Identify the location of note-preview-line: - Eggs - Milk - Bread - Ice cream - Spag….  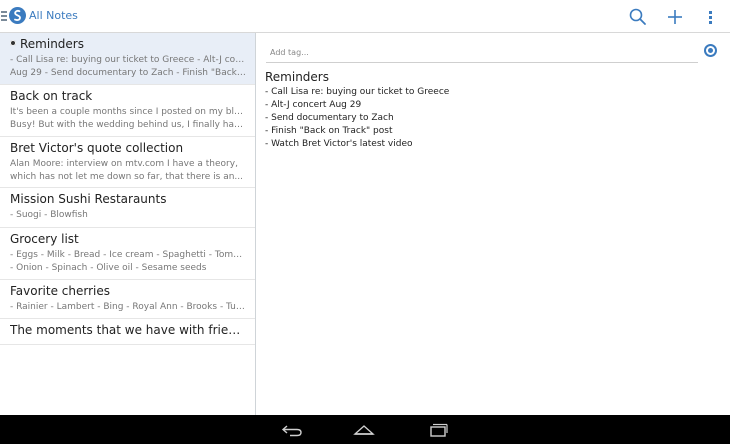
(128, 255).